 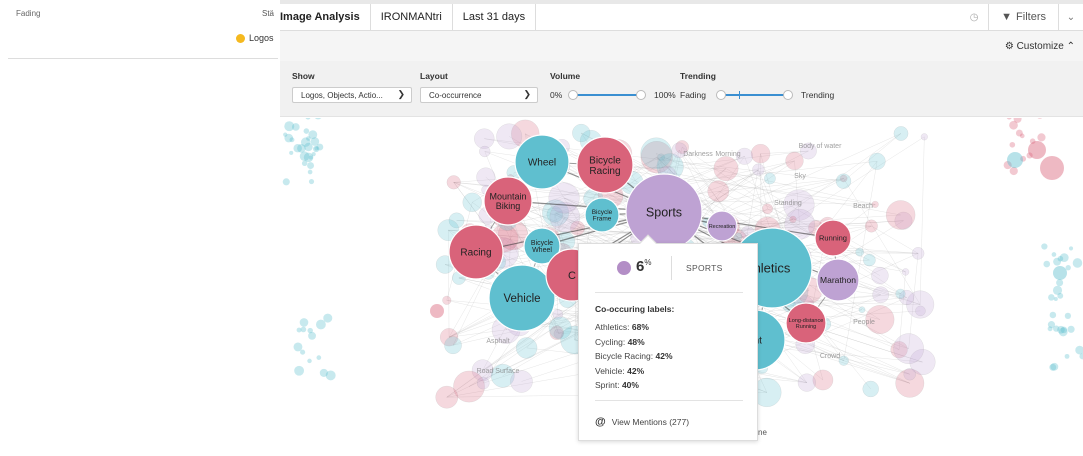 I want to click on volume-max-handle, so click(x=641, y=95).